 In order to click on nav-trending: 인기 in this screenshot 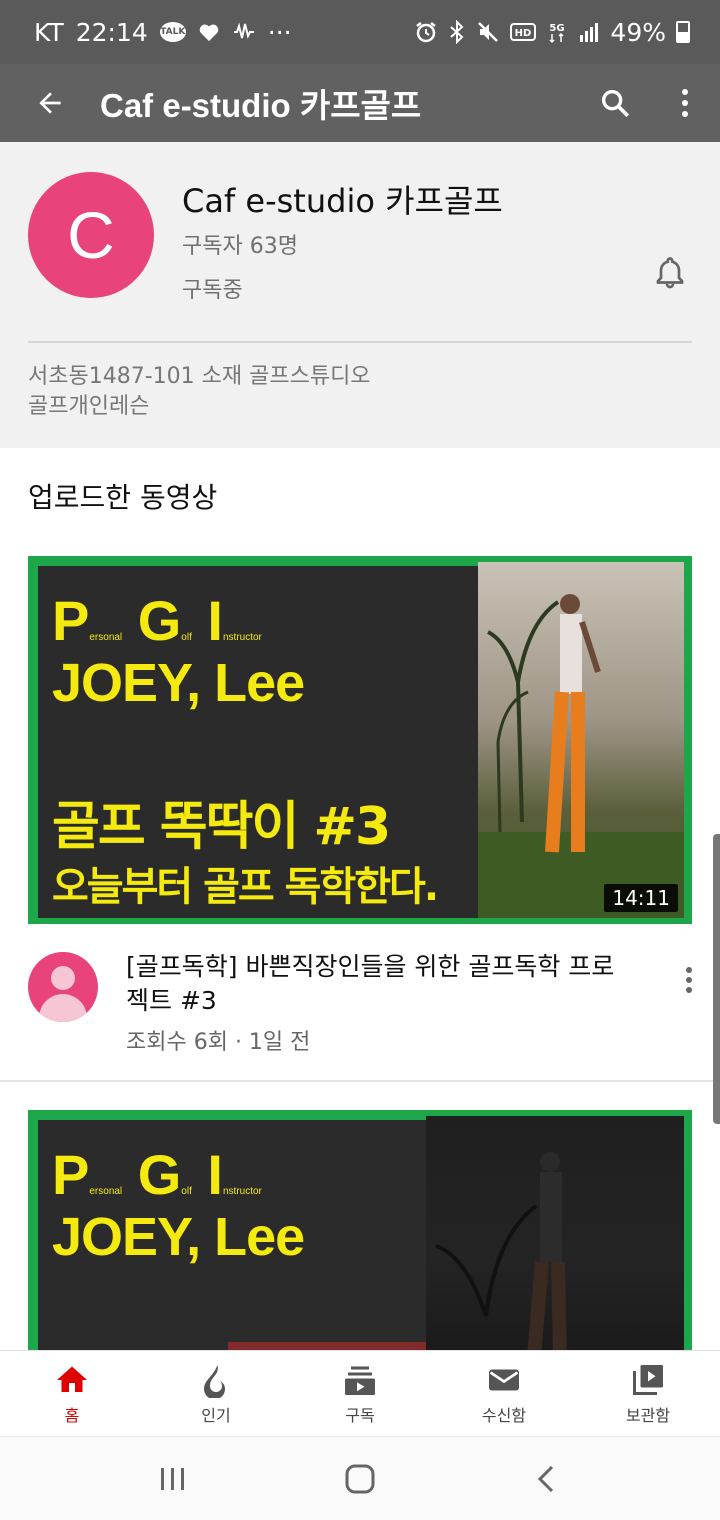, I will do `click(216, 1393)`.